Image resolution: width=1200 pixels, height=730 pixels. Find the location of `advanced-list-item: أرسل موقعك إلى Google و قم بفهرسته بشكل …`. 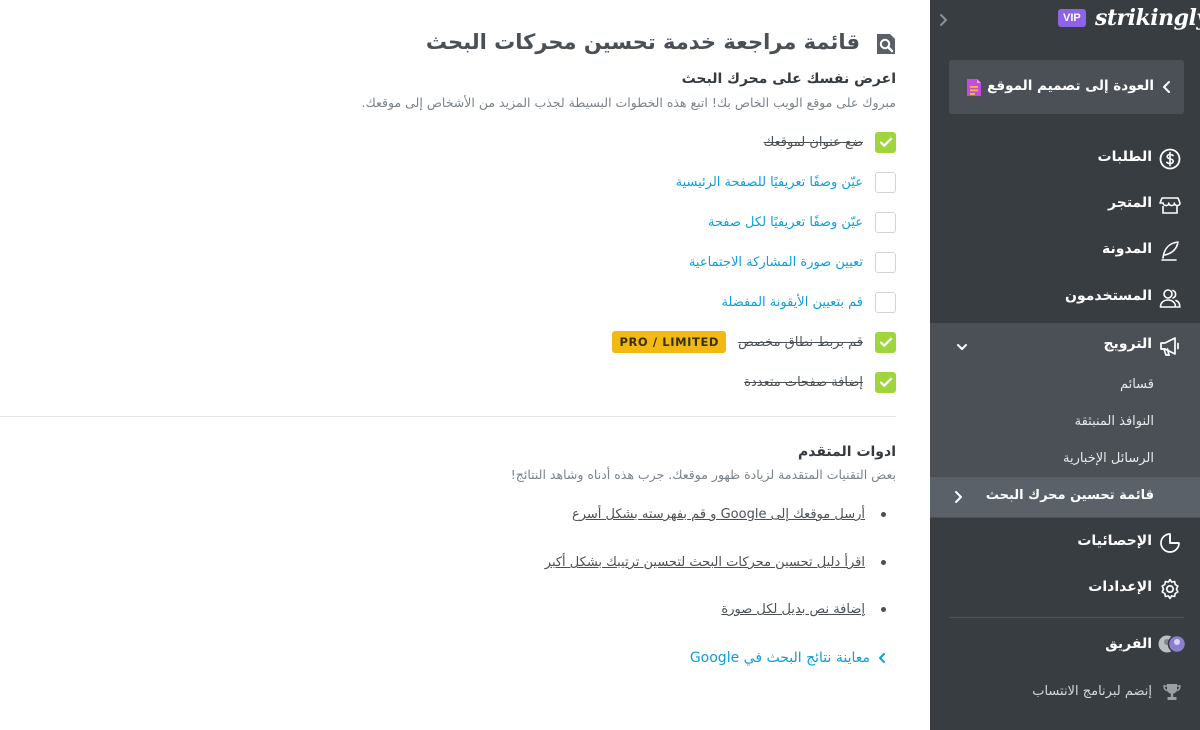

advanced-list-item: أرسل موقعك إلى Google و قم بفهرسته بشكل … is located at coordinates (729, 514).